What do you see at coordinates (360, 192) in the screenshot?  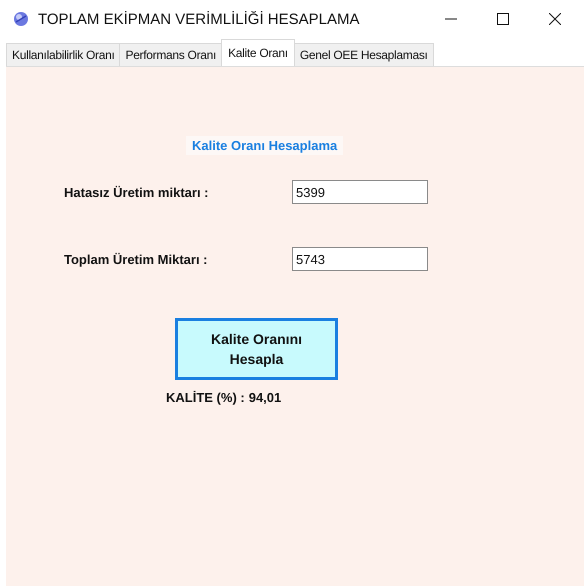 I see `input-field: 5399` at bounding box center [360, 192].